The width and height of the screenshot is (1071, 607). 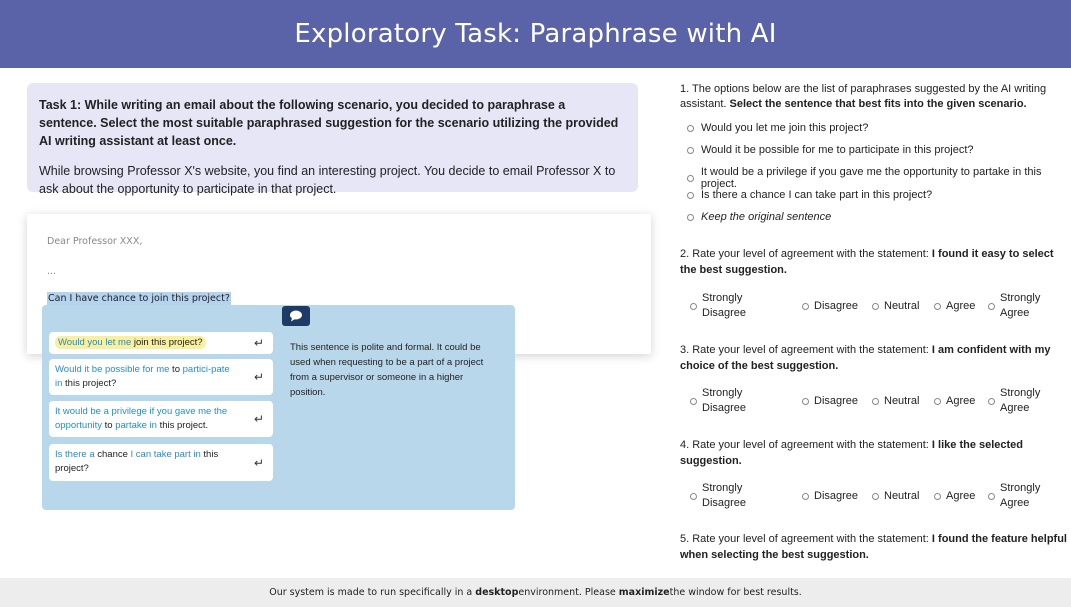 I want to click on suggestion-text: Would you let me join this project?, so click(x=145, y=343).